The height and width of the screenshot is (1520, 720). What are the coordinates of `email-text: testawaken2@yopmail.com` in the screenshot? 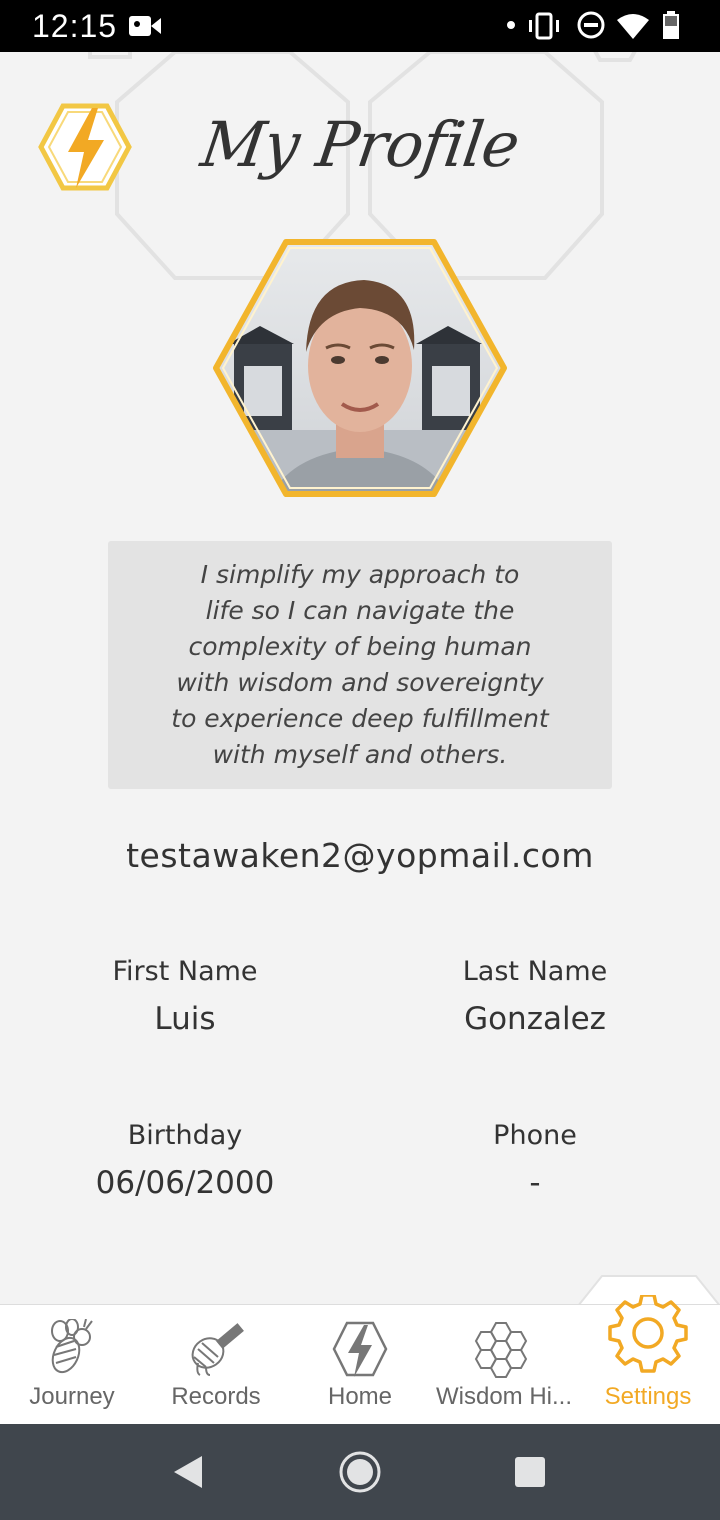 It's located at (360, 855).